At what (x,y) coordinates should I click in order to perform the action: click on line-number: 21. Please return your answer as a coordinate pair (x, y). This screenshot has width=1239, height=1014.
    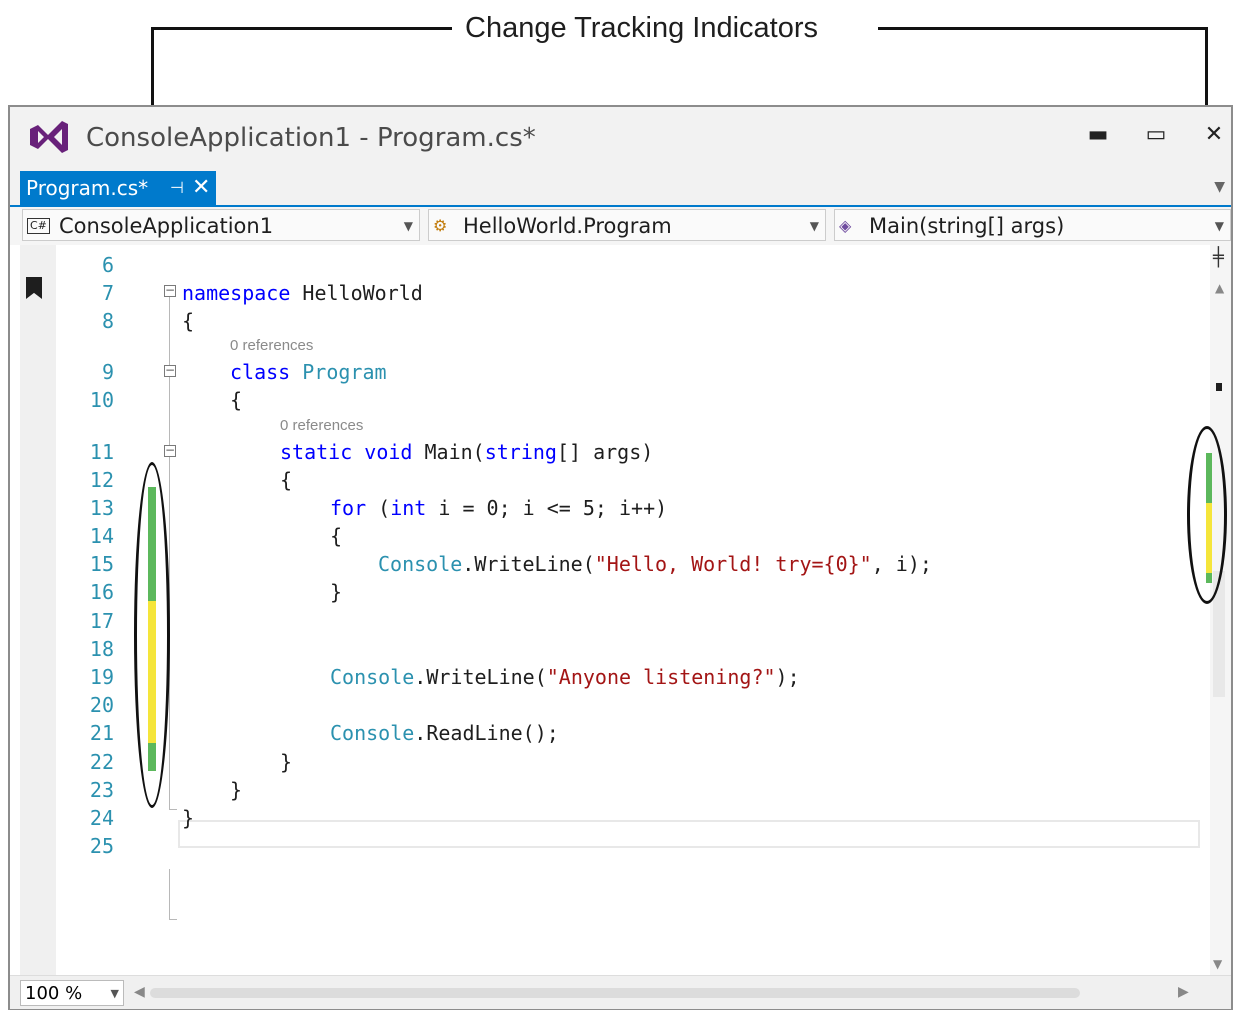
    Looking at the image, I should click on (101, 733).